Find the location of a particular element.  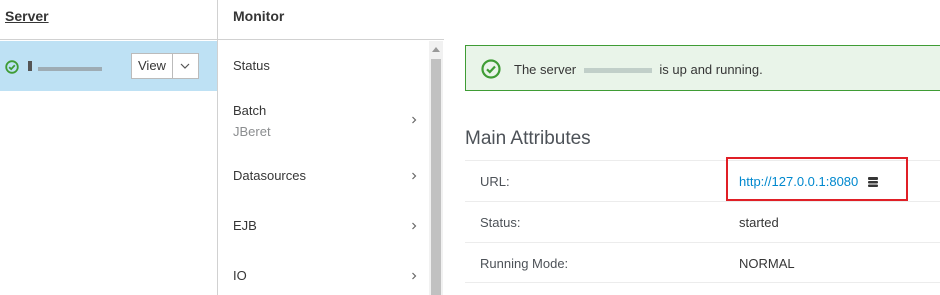

monitor-item-batch: Batch JBeret is located at coordinates (330, 121).